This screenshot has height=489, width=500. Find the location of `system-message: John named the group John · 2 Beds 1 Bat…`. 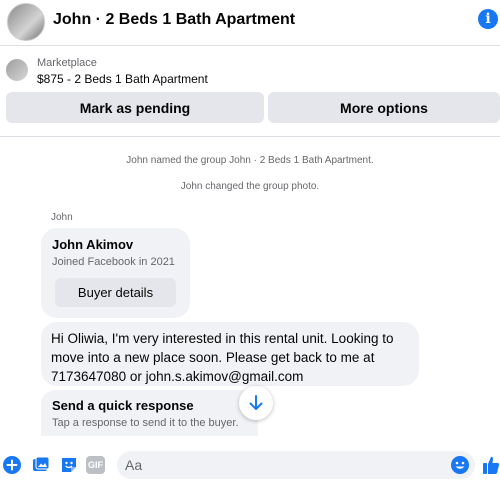

system-message: John named the group John · 2 Beds 1 Bat… is located at coordinates (250, 160).